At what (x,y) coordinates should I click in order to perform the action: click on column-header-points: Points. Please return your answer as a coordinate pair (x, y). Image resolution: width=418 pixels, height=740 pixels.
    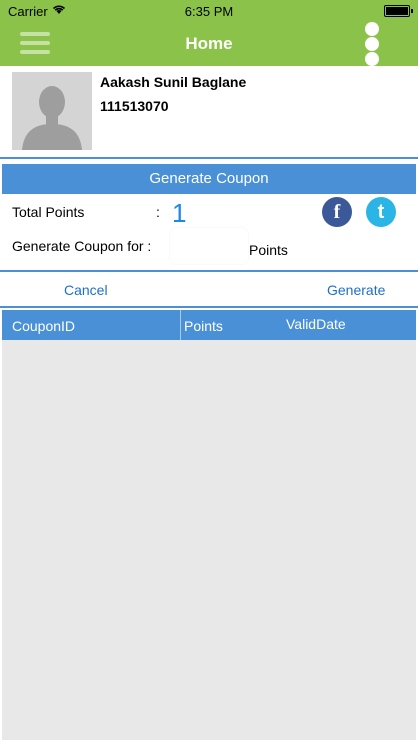
    Looking at the image, I should click on (203, 326).